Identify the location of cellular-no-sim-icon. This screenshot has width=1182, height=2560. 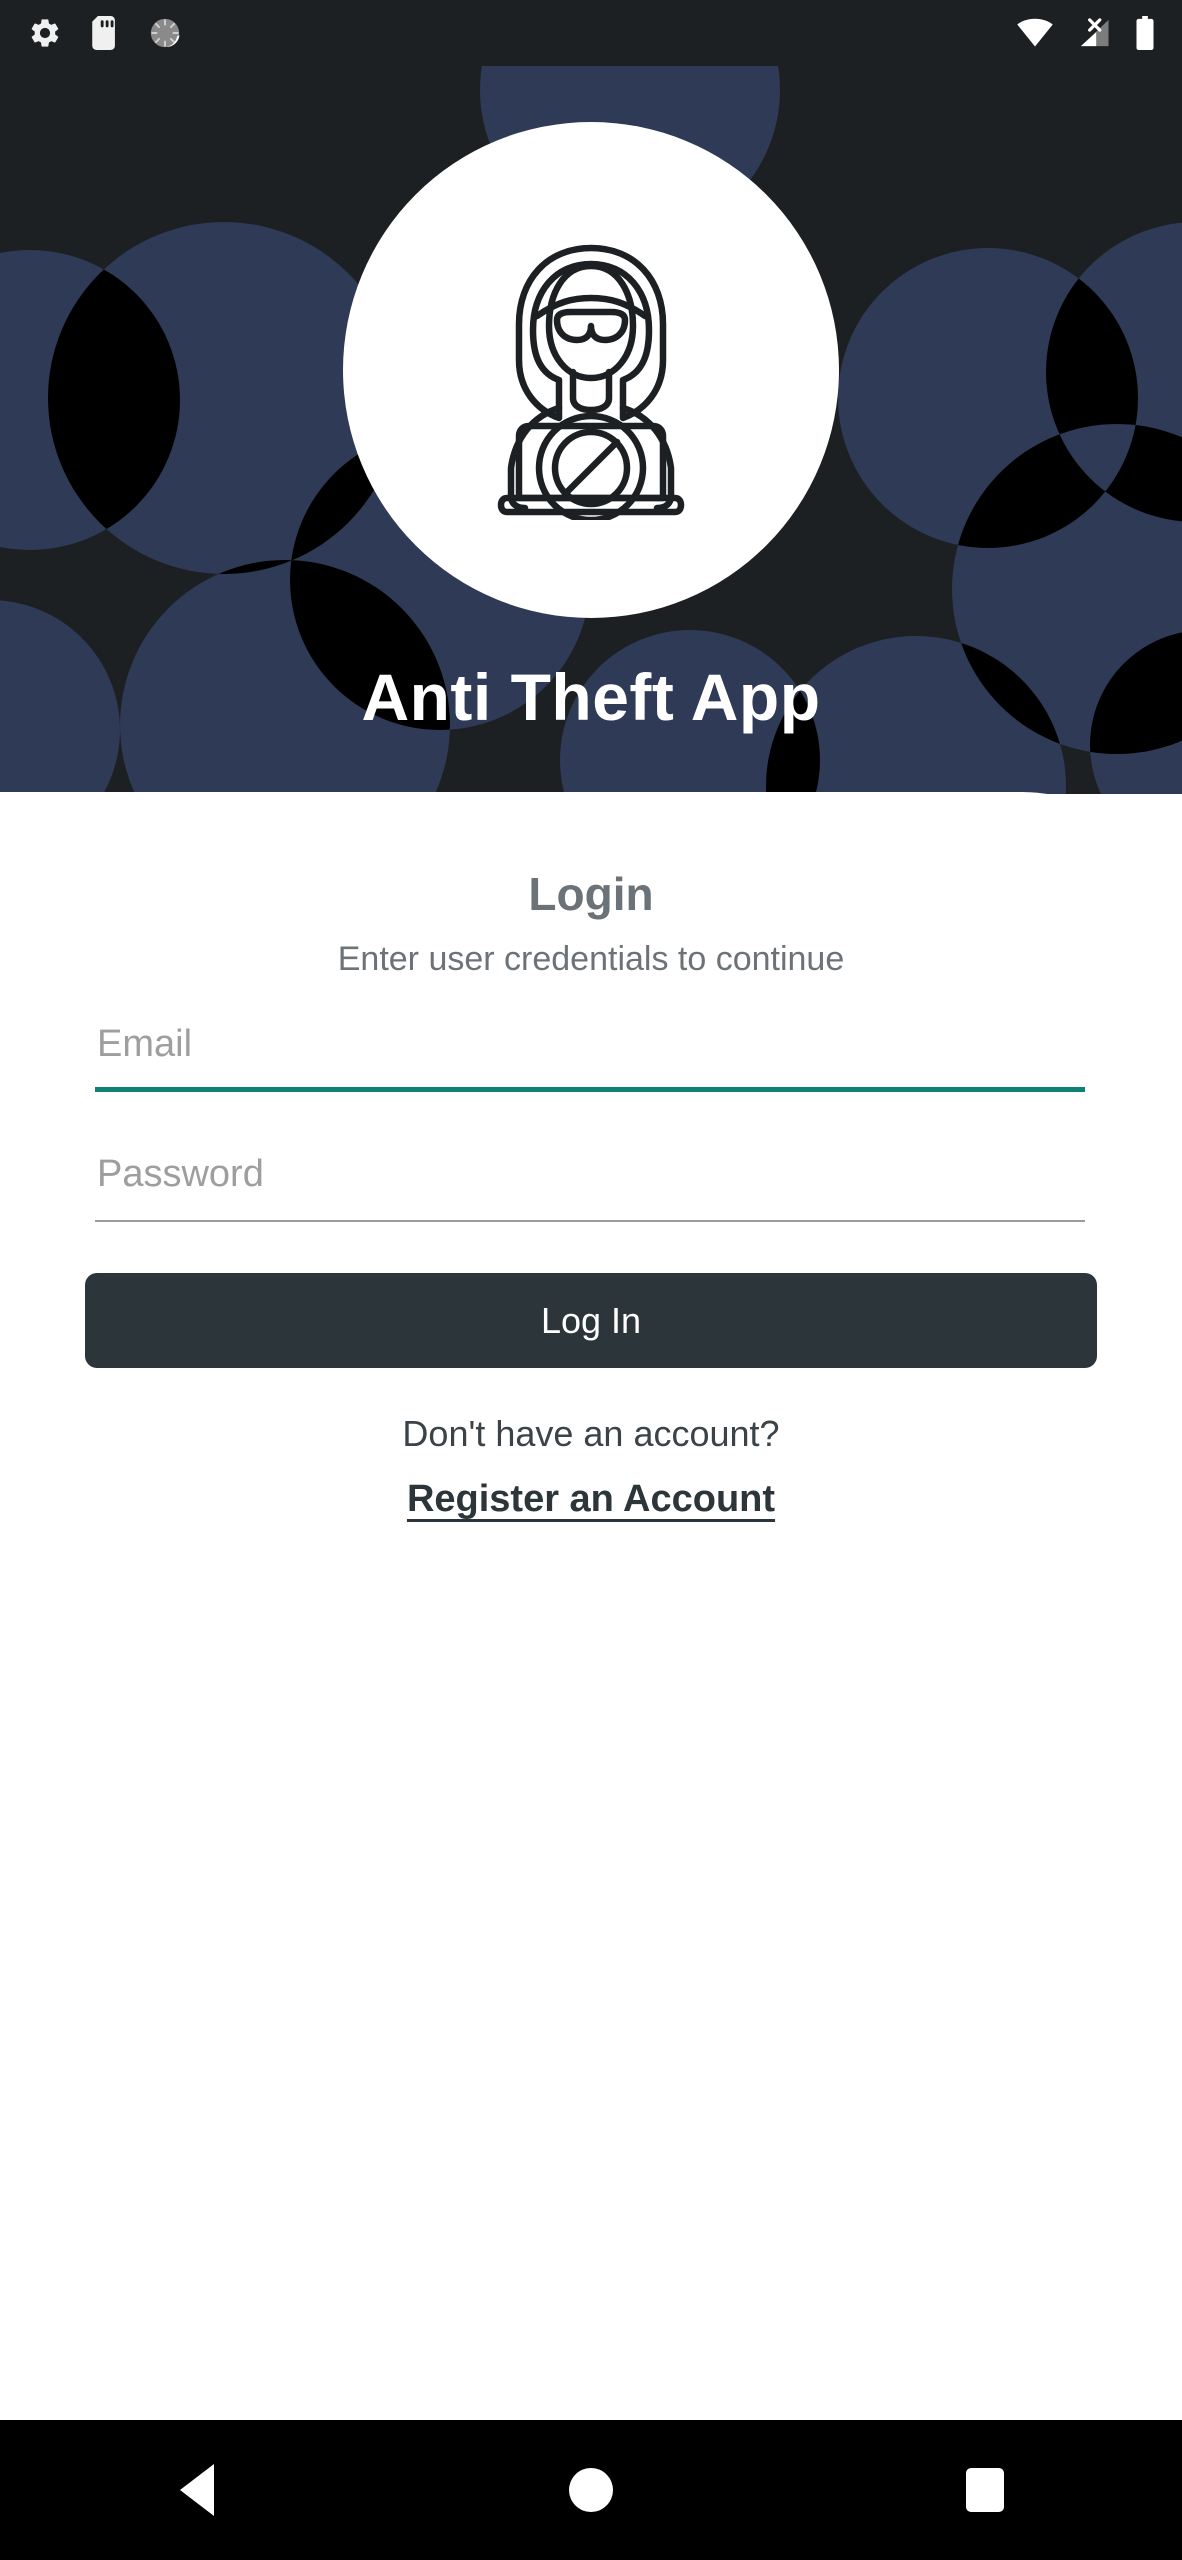
(1094, 33).